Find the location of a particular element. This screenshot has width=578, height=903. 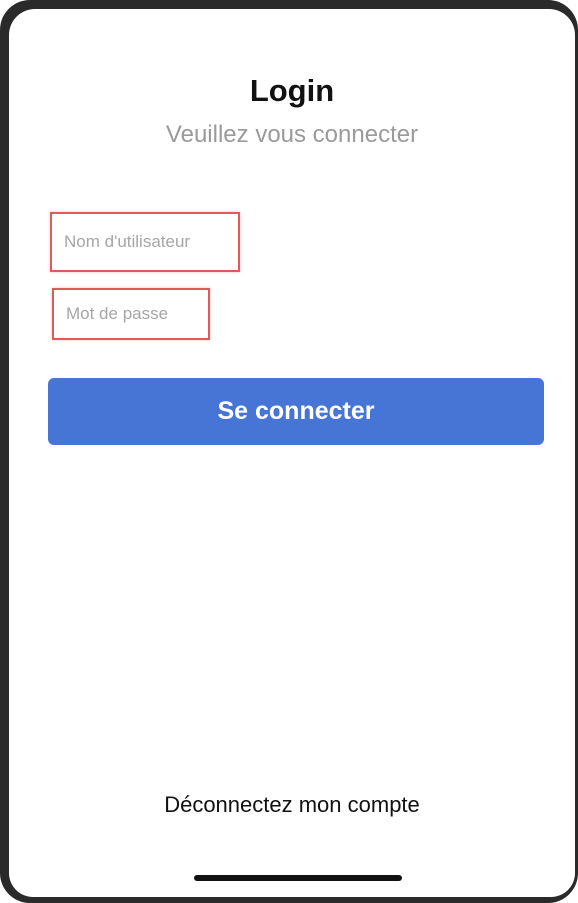

password-field-box is located at coordinates (131, 314).